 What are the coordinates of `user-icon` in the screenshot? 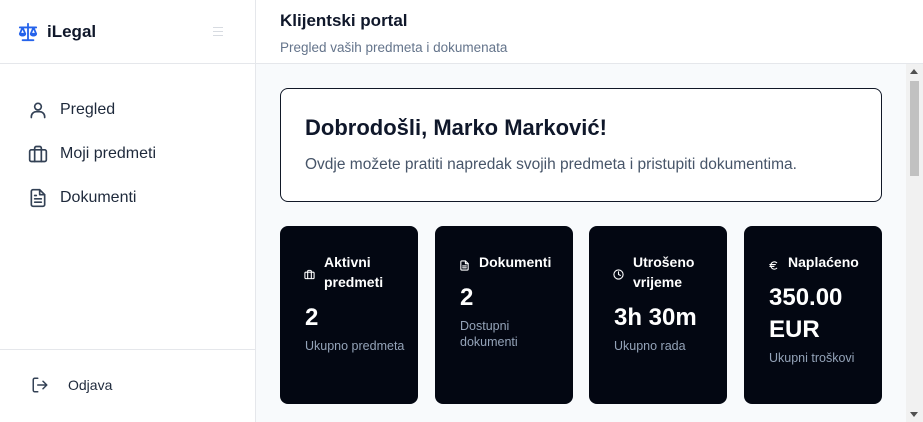 It's located at (38, 110).